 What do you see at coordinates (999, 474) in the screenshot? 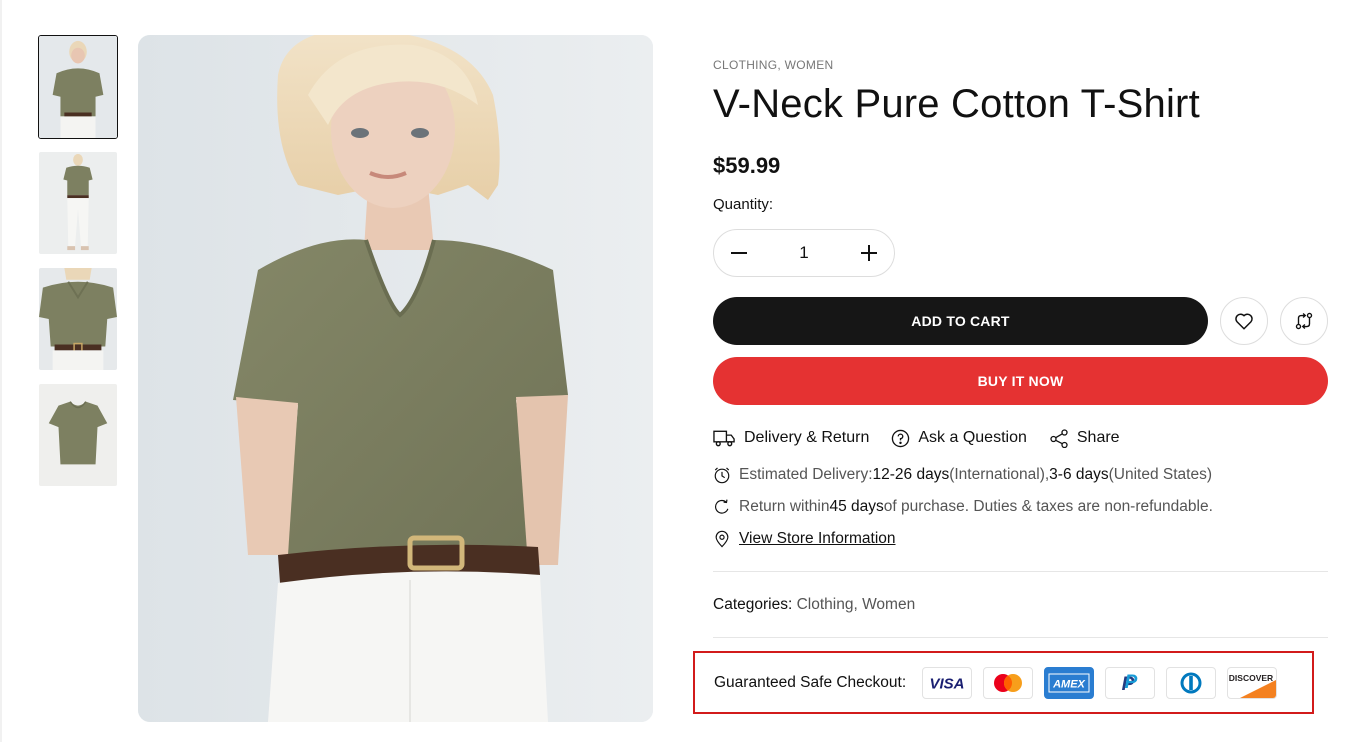
I see `international-label: (International),` at bounding box center [999, 474].